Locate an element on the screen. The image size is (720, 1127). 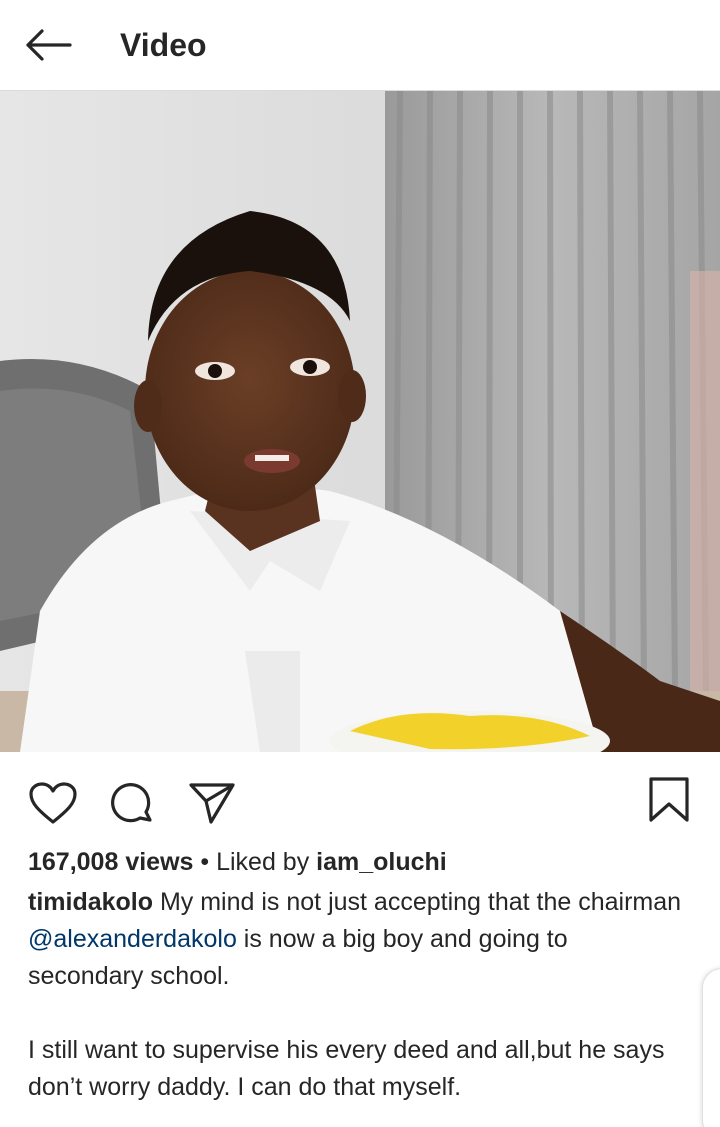
top-app-bar: Video is located at coordinates (360, 45).